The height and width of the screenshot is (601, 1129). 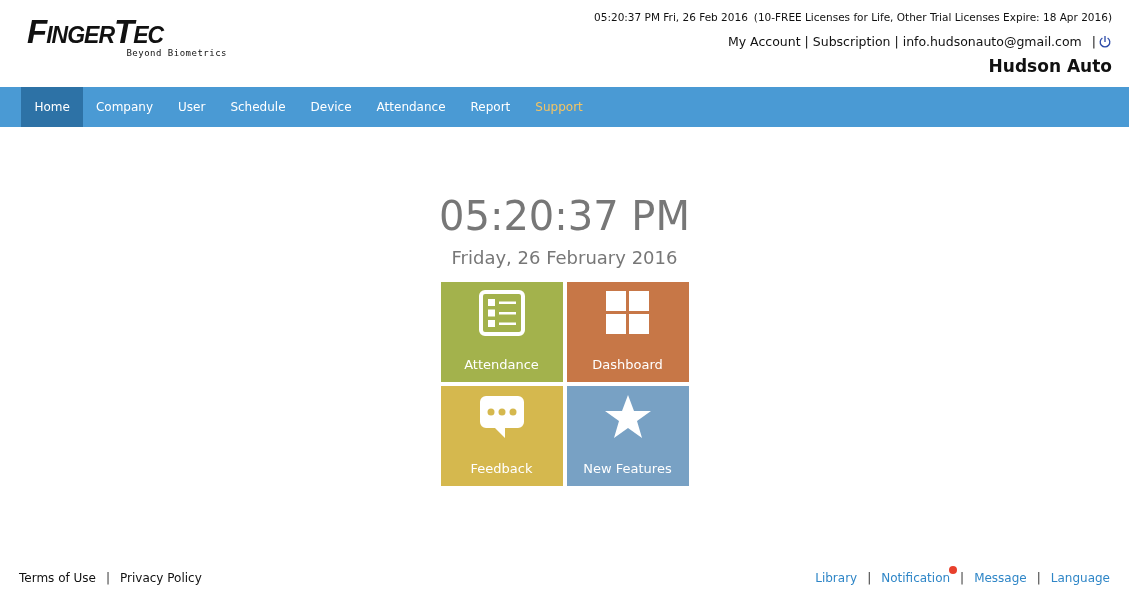 What do you see at coordinates (191, 107) in the screenshot?
I see `nav-tab: User` at bounding box center [191, 107].